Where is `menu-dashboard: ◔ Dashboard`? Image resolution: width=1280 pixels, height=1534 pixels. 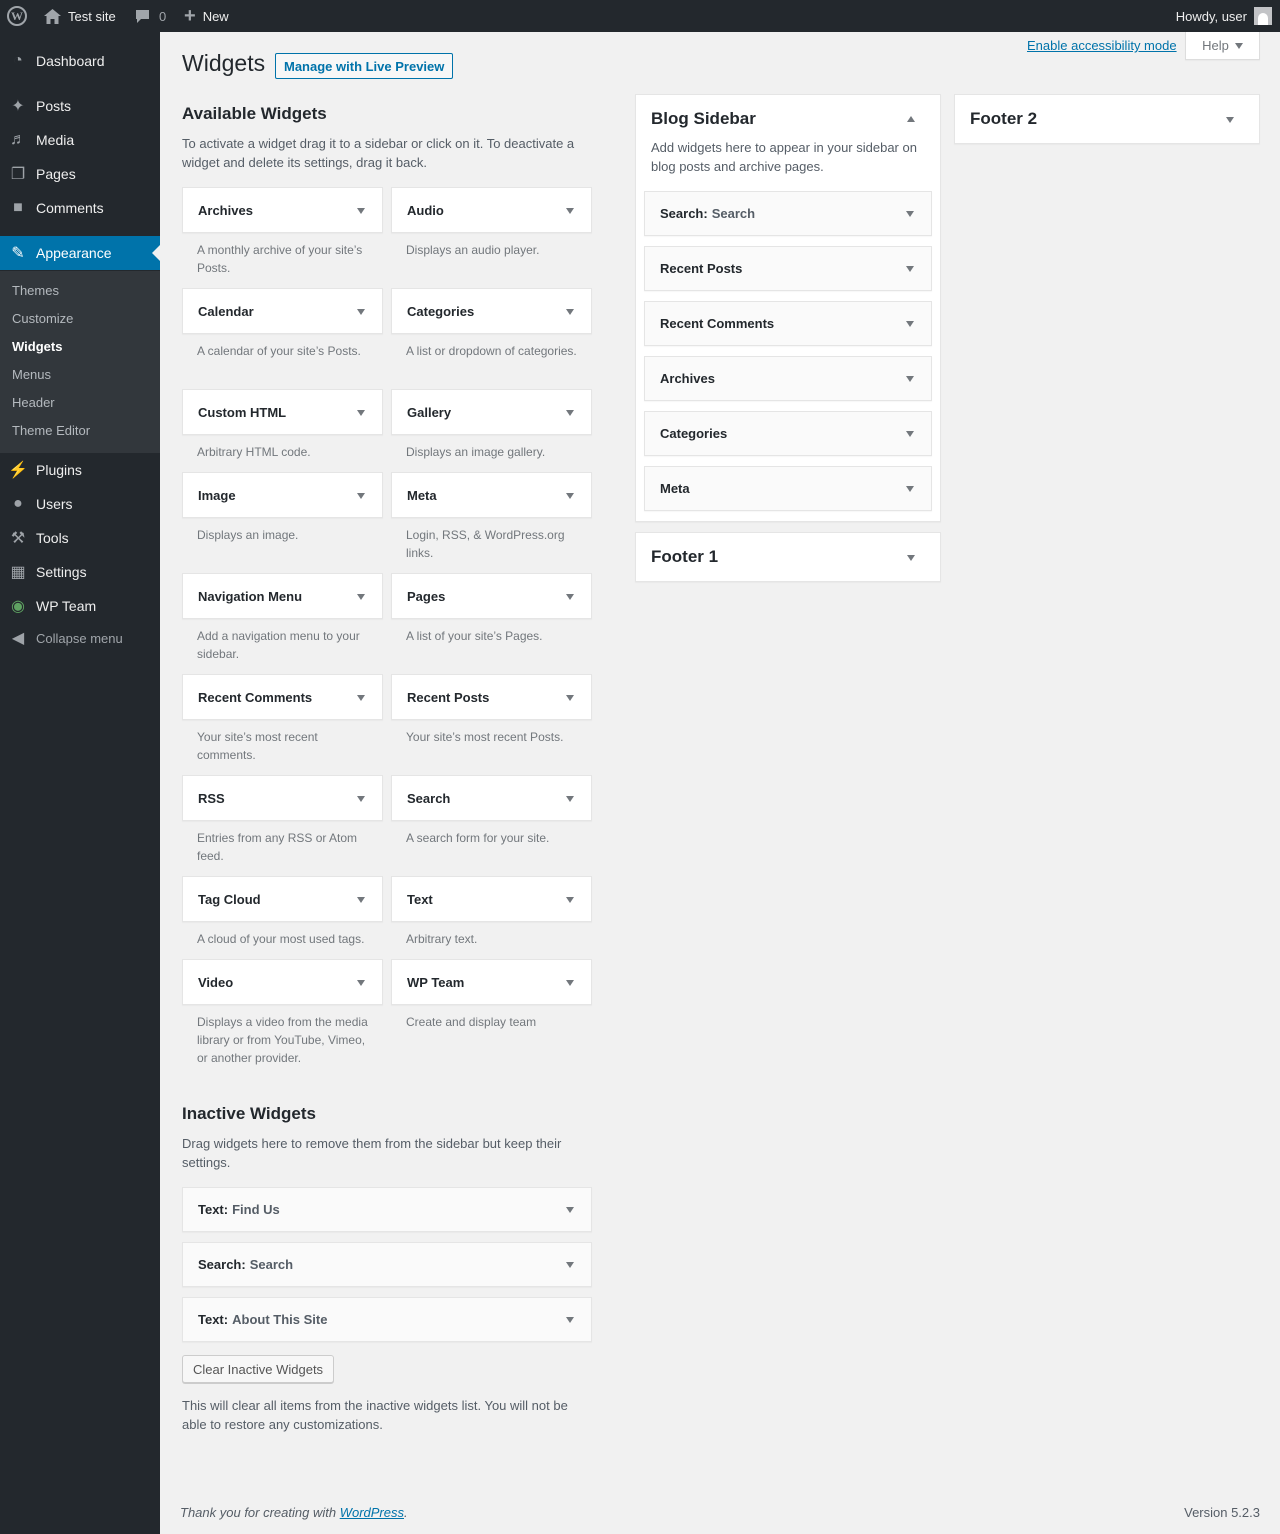
menu-dashboard: ◔ Dashboard is located at coordinates (80, 61).